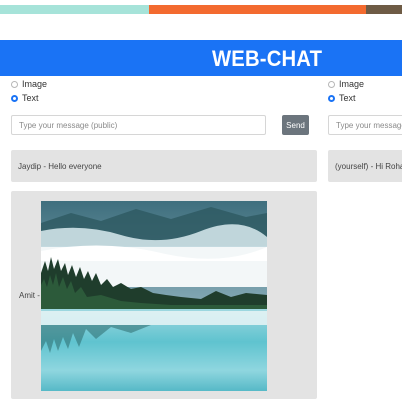  What do you see at coordinates (35, 84) in the screenshot?
I see `radio-label-image-left: Image` at bounding box center [35, 84].